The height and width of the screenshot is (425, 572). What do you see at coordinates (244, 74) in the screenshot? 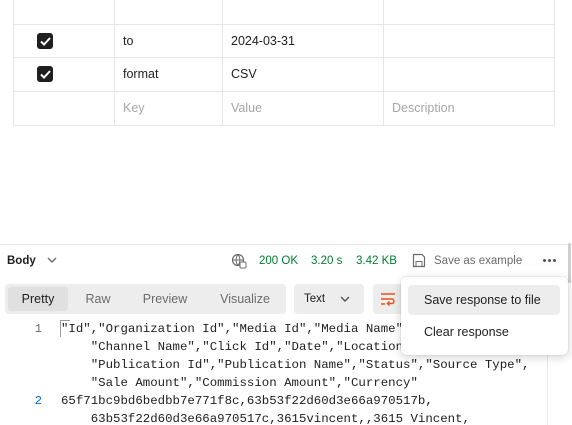
I see `param-value: CSV` at bounding box center [244, 74].